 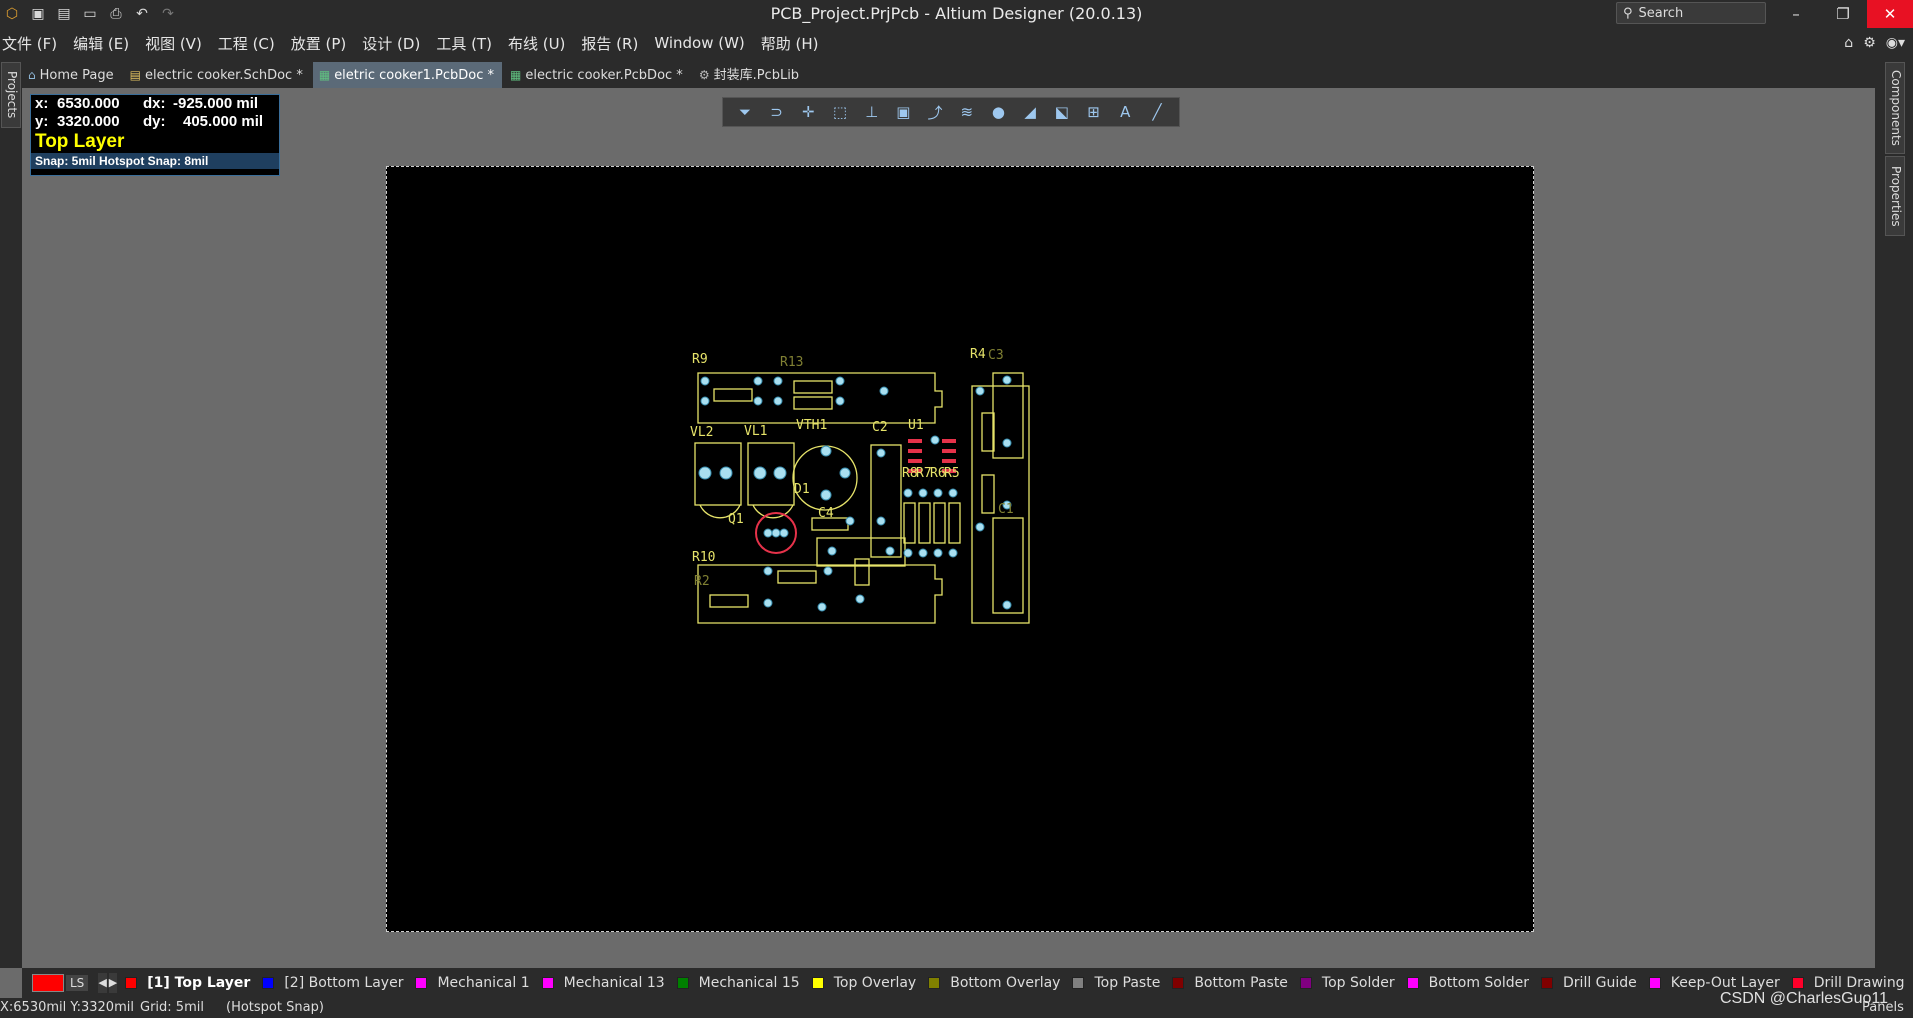 What do you see at coordinates (1869, 43) in the screenshot?
I see `gear-icon: ⚙` at bounding box center [1869, 43].